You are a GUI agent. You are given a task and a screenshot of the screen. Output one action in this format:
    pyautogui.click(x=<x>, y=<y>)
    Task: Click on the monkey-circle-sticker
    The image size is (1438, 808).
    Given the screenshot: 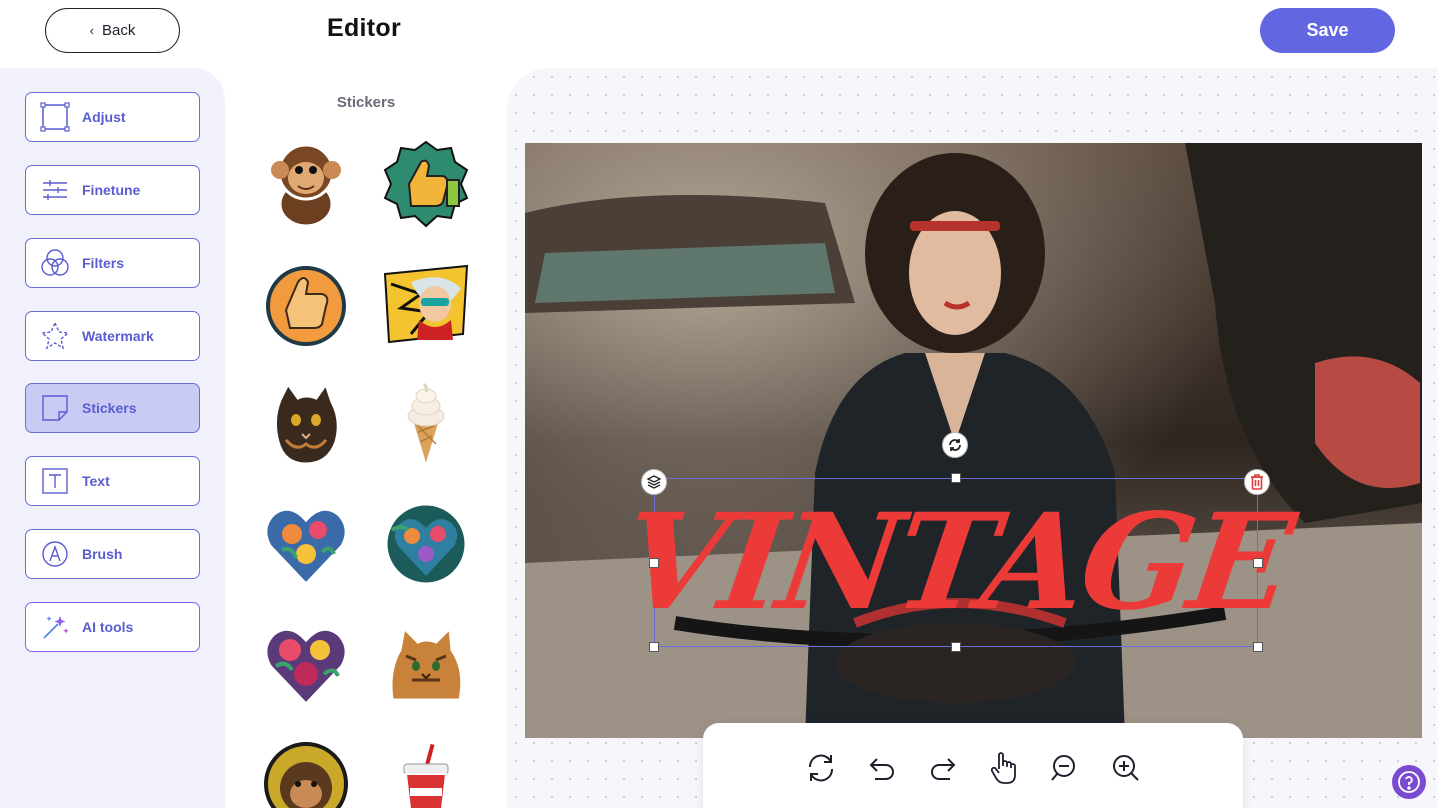 What is the action you would take?
    pyautogui.click(x=306, y=773)
    